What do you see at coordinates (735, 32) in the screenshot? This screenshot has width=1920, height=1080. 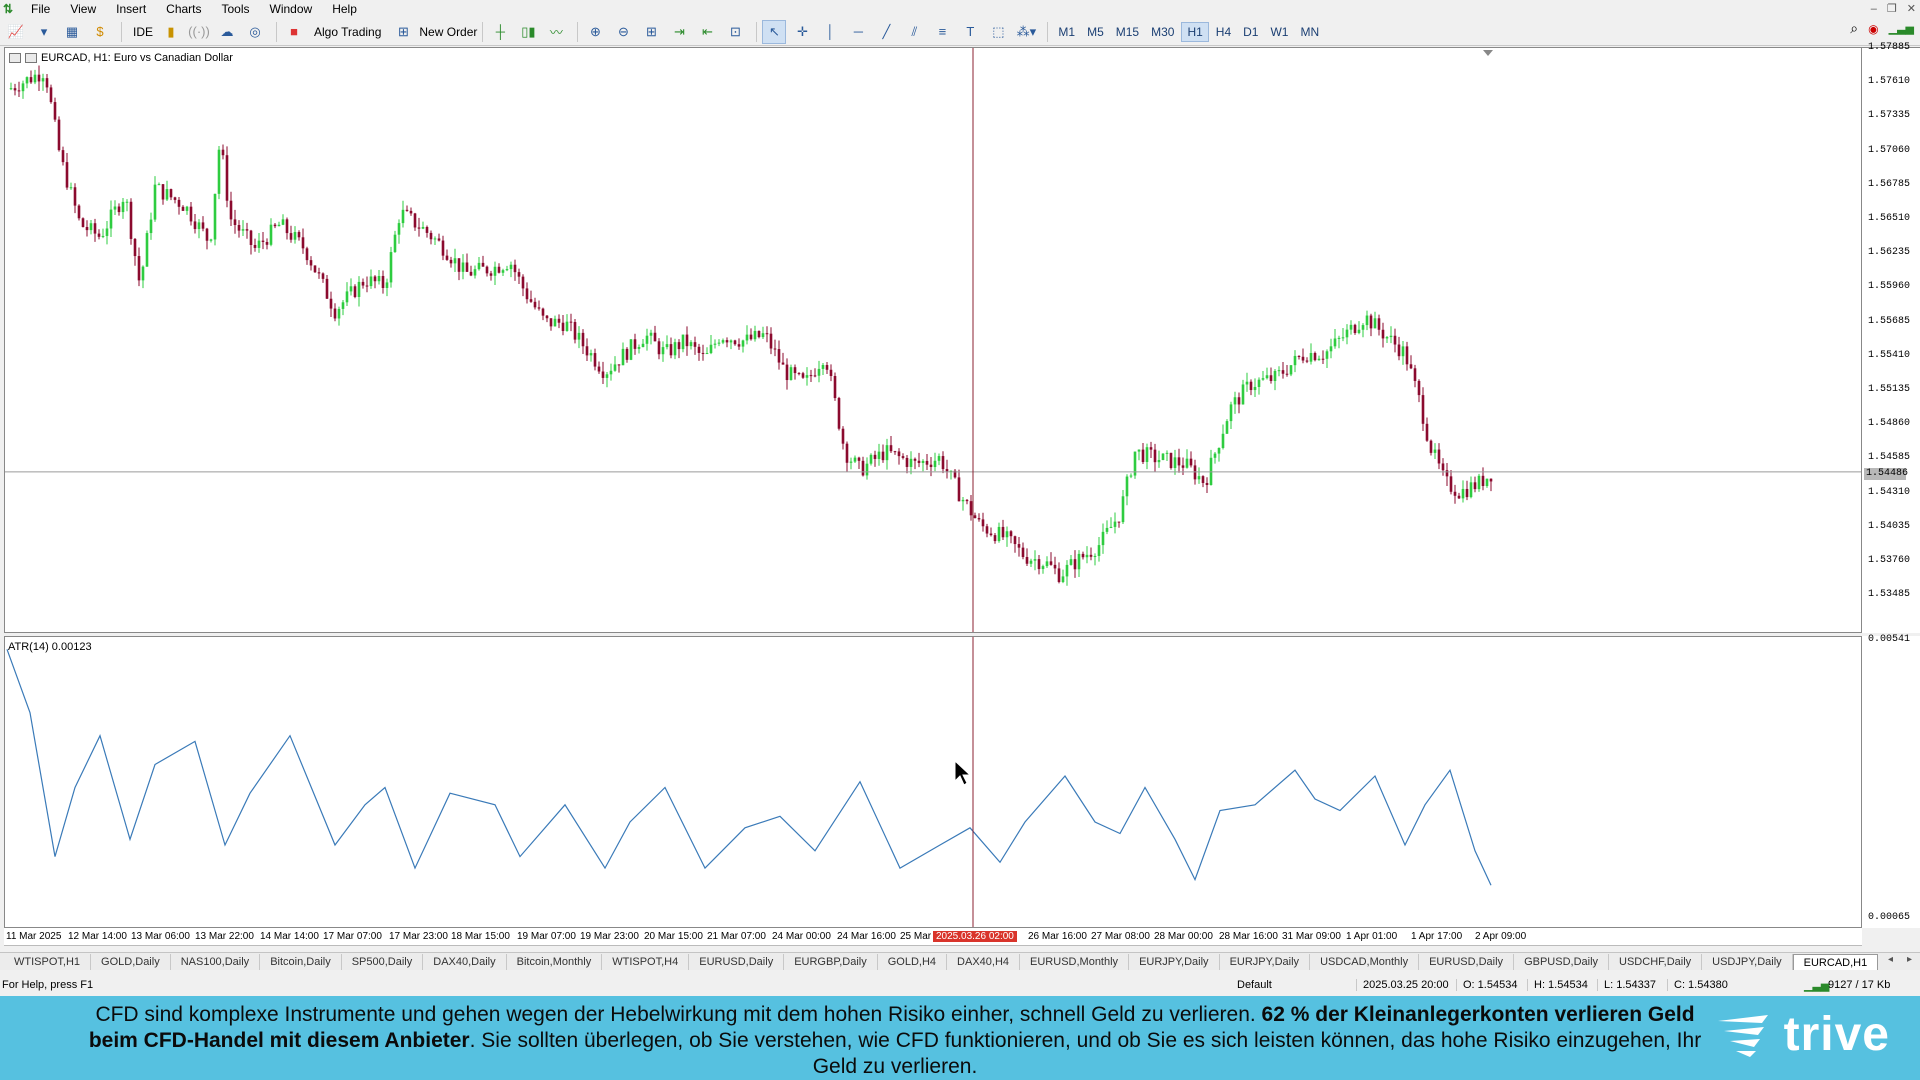 I see `screenshot-icon: ⊡` at bounding box center [735, 32].